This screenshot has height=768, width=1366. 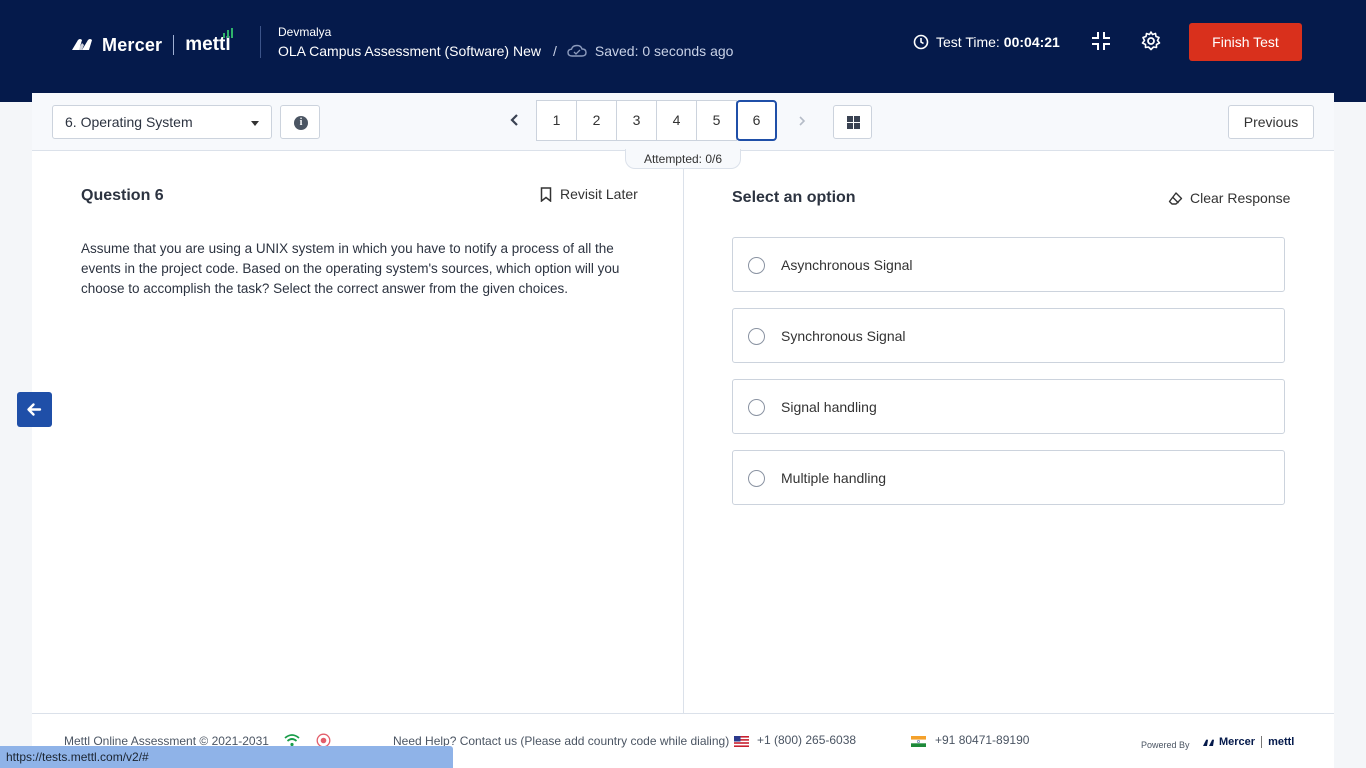 I want to click on cloud-icon, so click(x=577, y=50).